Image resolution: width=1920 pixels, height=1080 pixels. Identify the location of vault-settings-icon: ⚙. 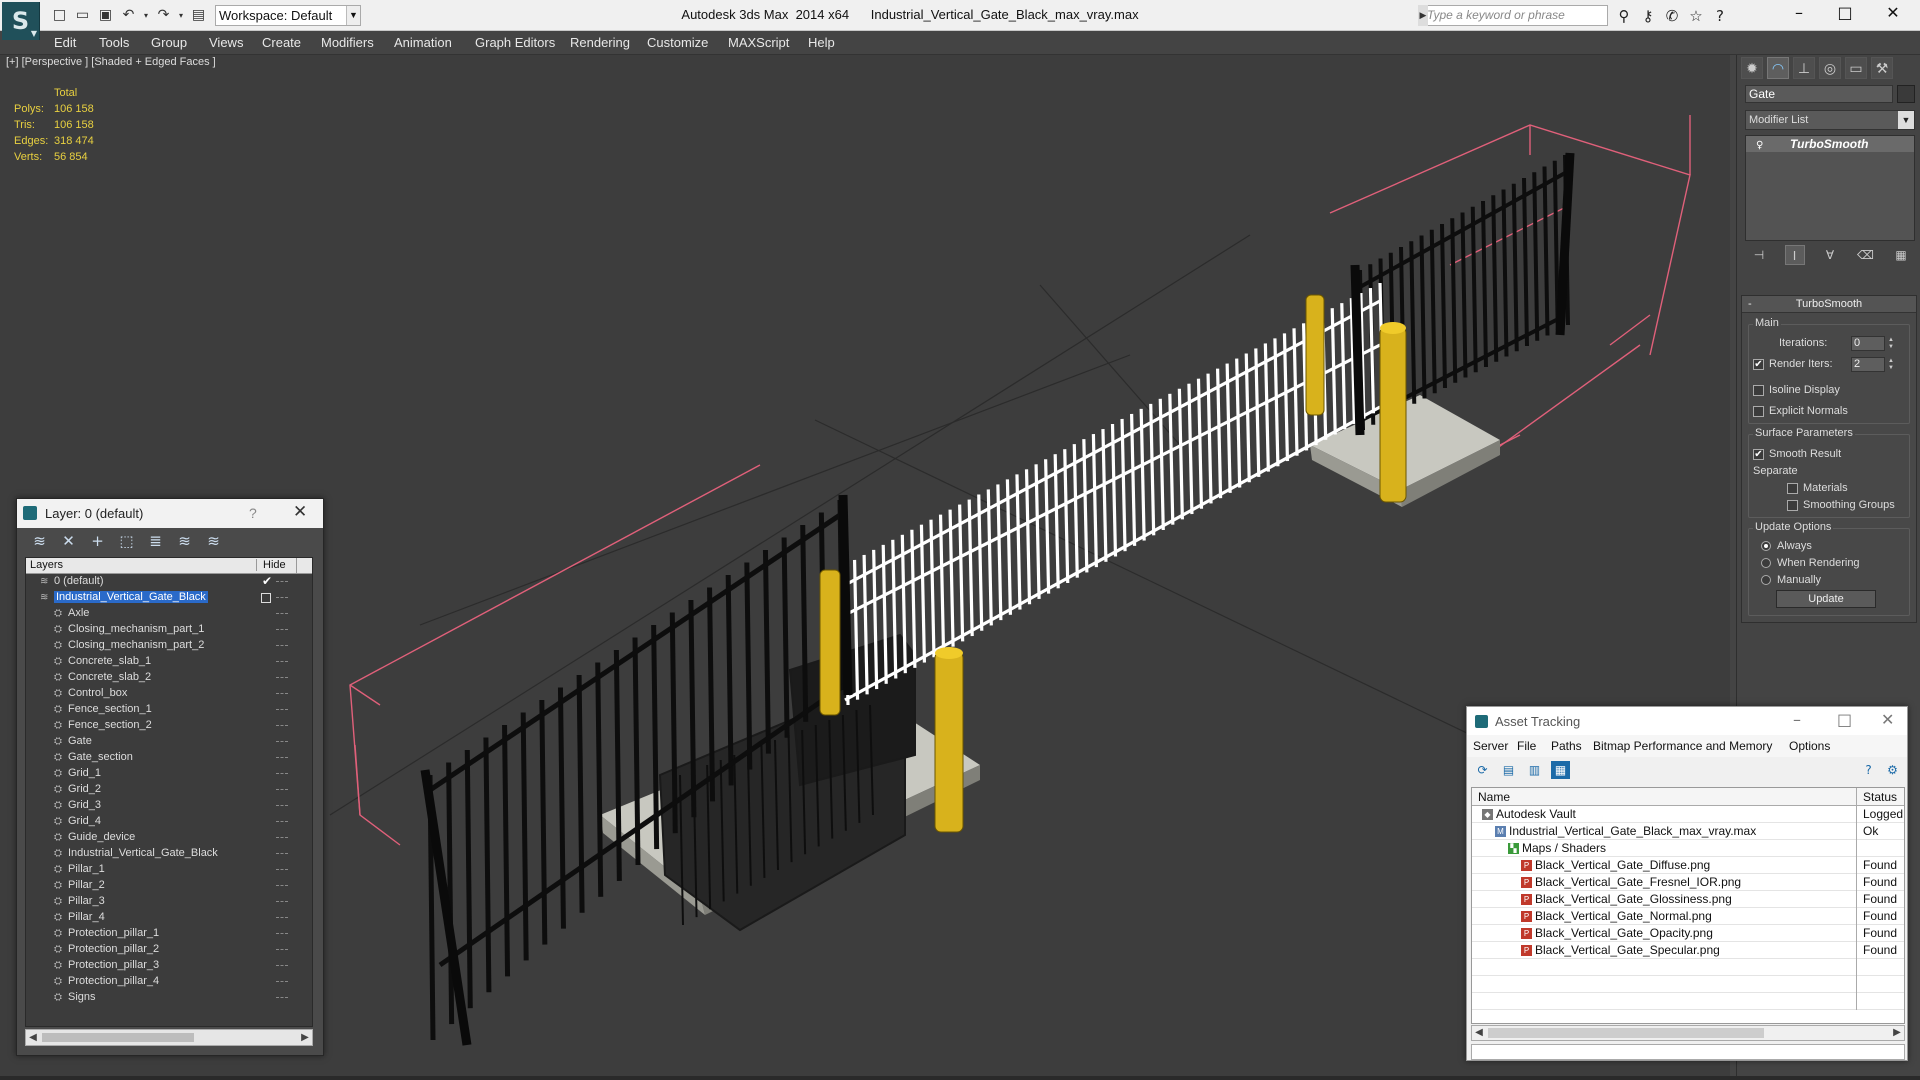
(1892, 770).